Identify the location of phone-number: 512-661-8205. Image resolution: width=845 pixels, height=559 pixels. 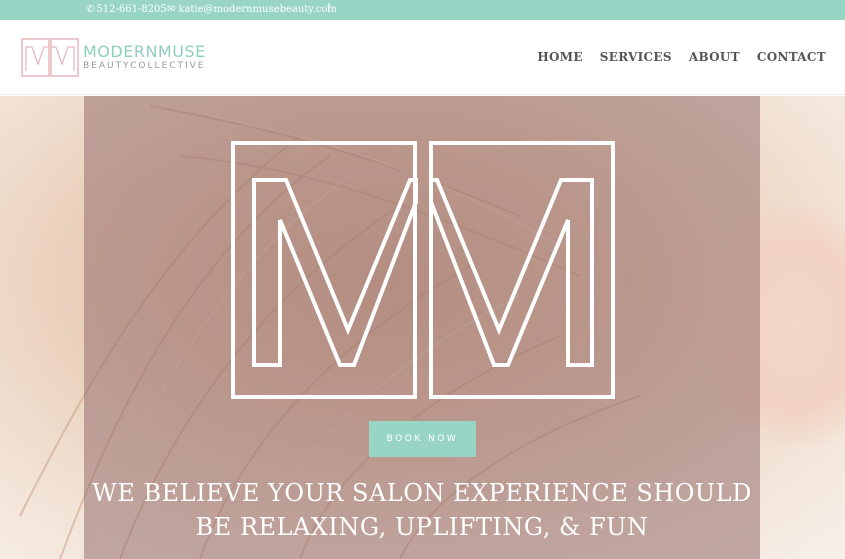
(131, 9).